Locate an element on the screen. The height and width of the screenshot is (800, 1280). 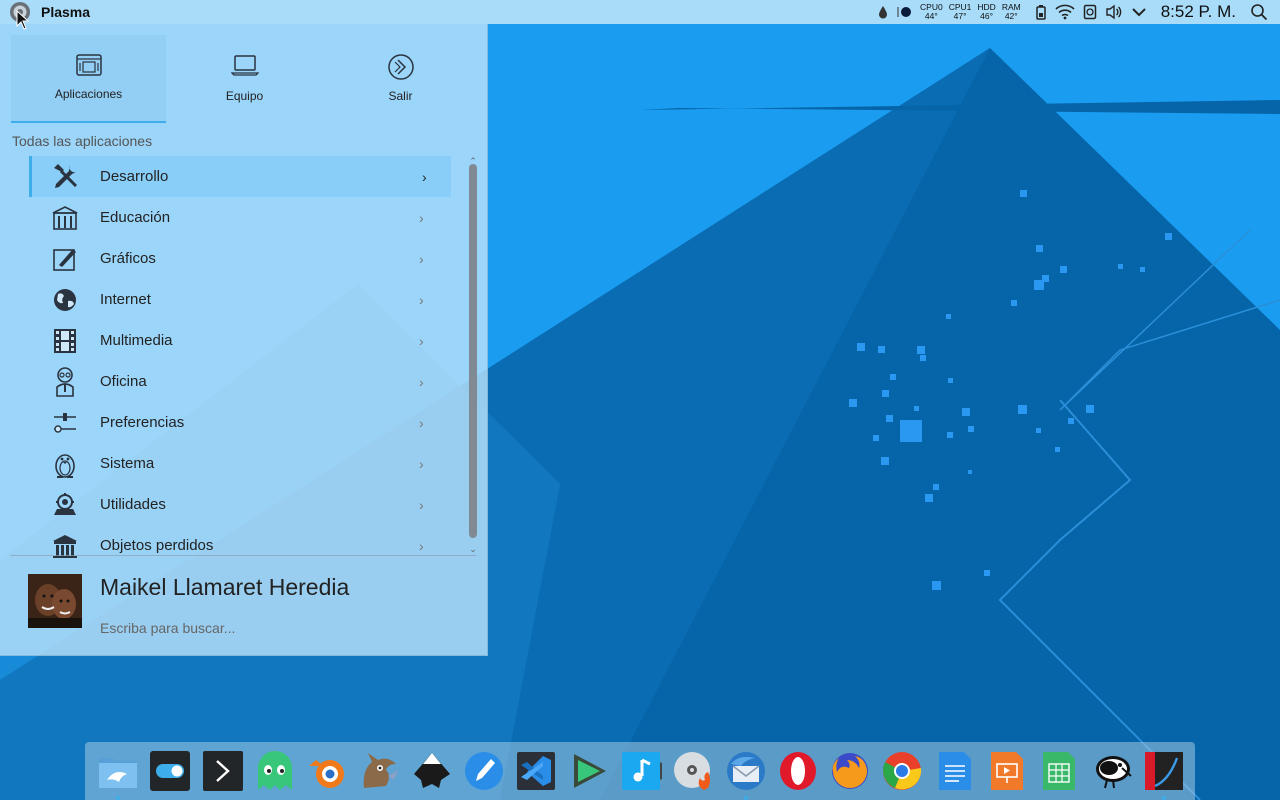
category-label: Oficina is located at coordinates (123, 381).